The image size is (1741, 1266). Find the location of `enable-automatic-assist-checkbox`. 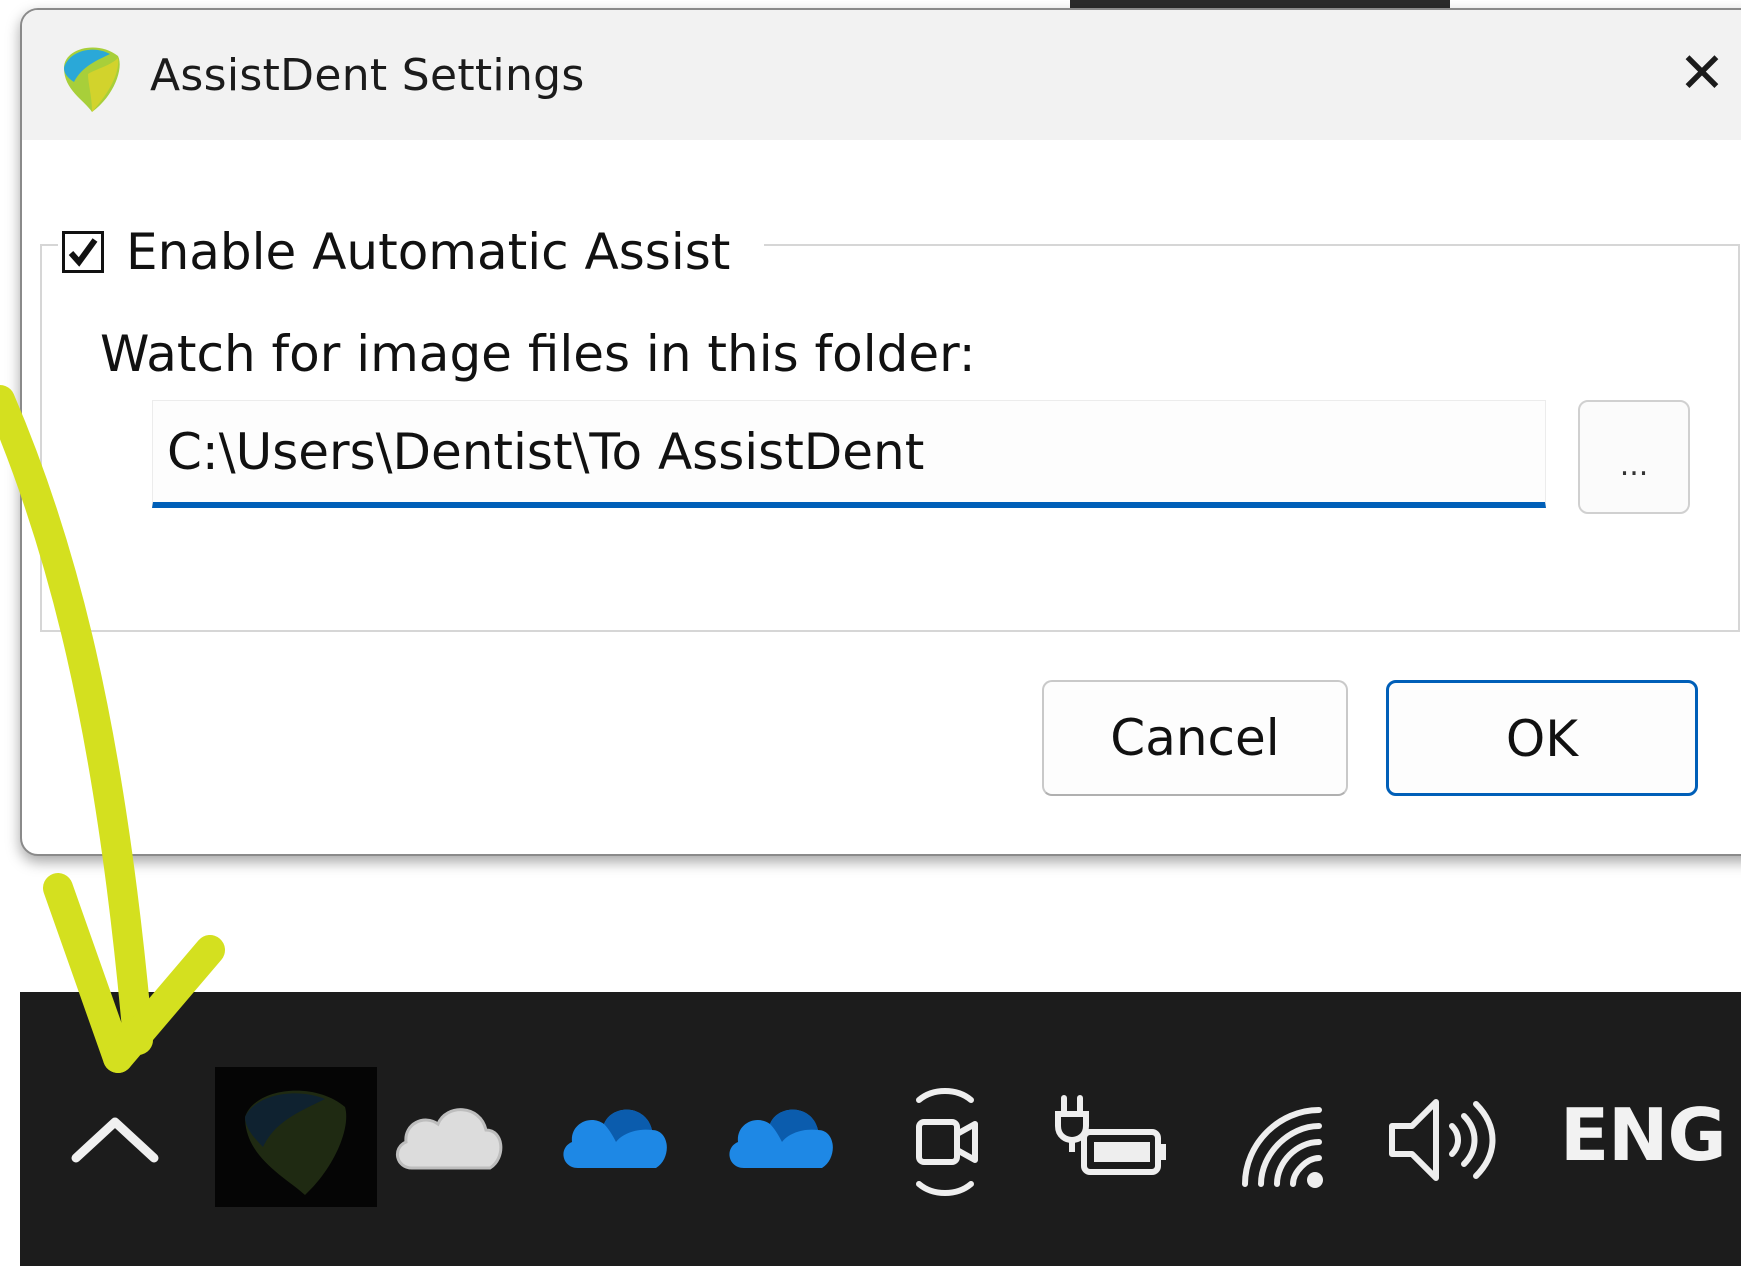

enable-automatic-assist-checkbox is located at coordinates (83, 252).